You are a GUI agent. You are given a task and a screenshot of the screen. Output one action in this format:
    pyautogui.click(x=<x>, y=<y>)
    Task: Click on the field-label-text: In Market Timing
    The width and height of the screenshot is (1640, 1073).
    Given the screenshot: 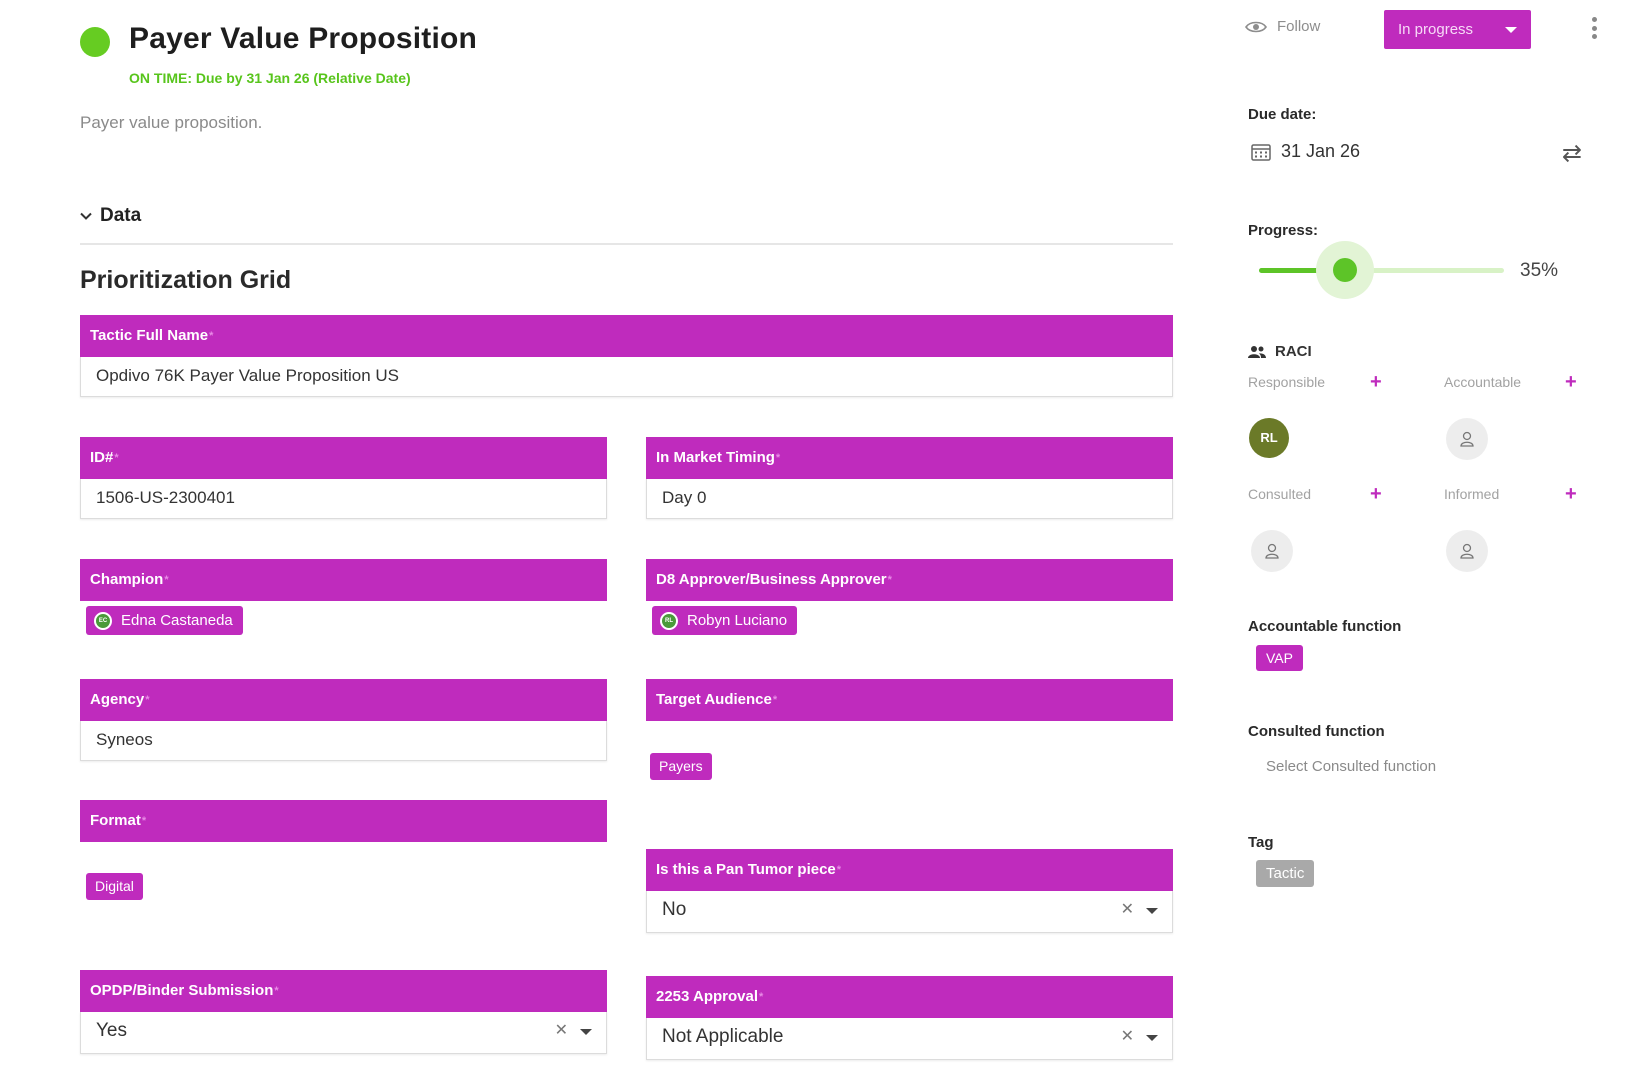 What is the action you would take?
    pyautogui.click(x=715, y=457)
    